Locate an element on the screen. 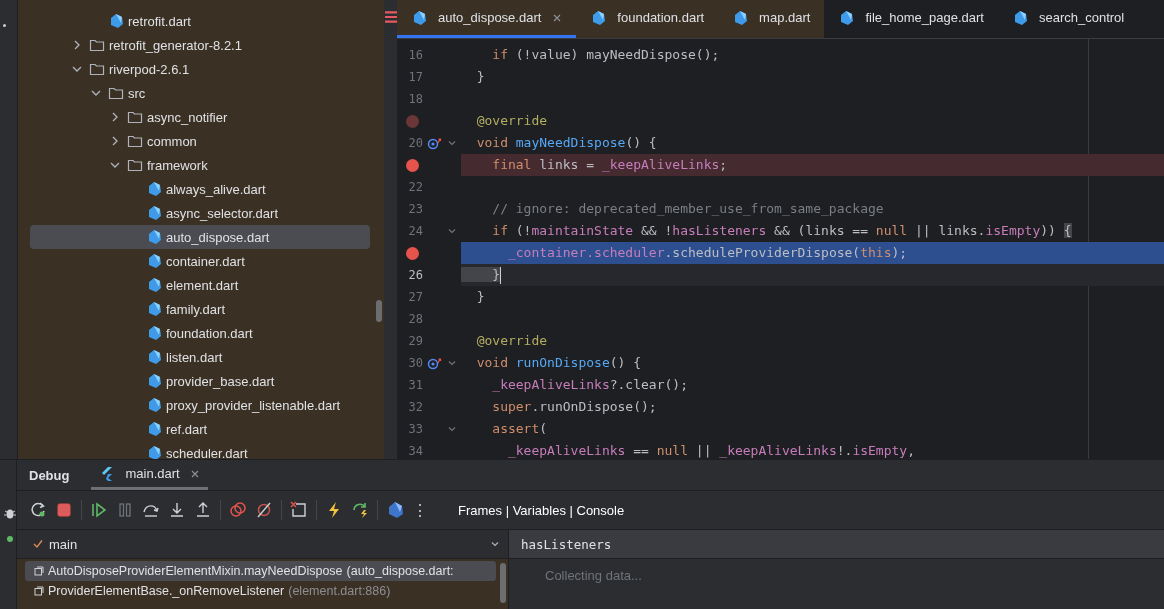 Image resolution: width=1164 pixels, height=609 pixels. tree-item: listen.dart is located at coordinates (200, 357).